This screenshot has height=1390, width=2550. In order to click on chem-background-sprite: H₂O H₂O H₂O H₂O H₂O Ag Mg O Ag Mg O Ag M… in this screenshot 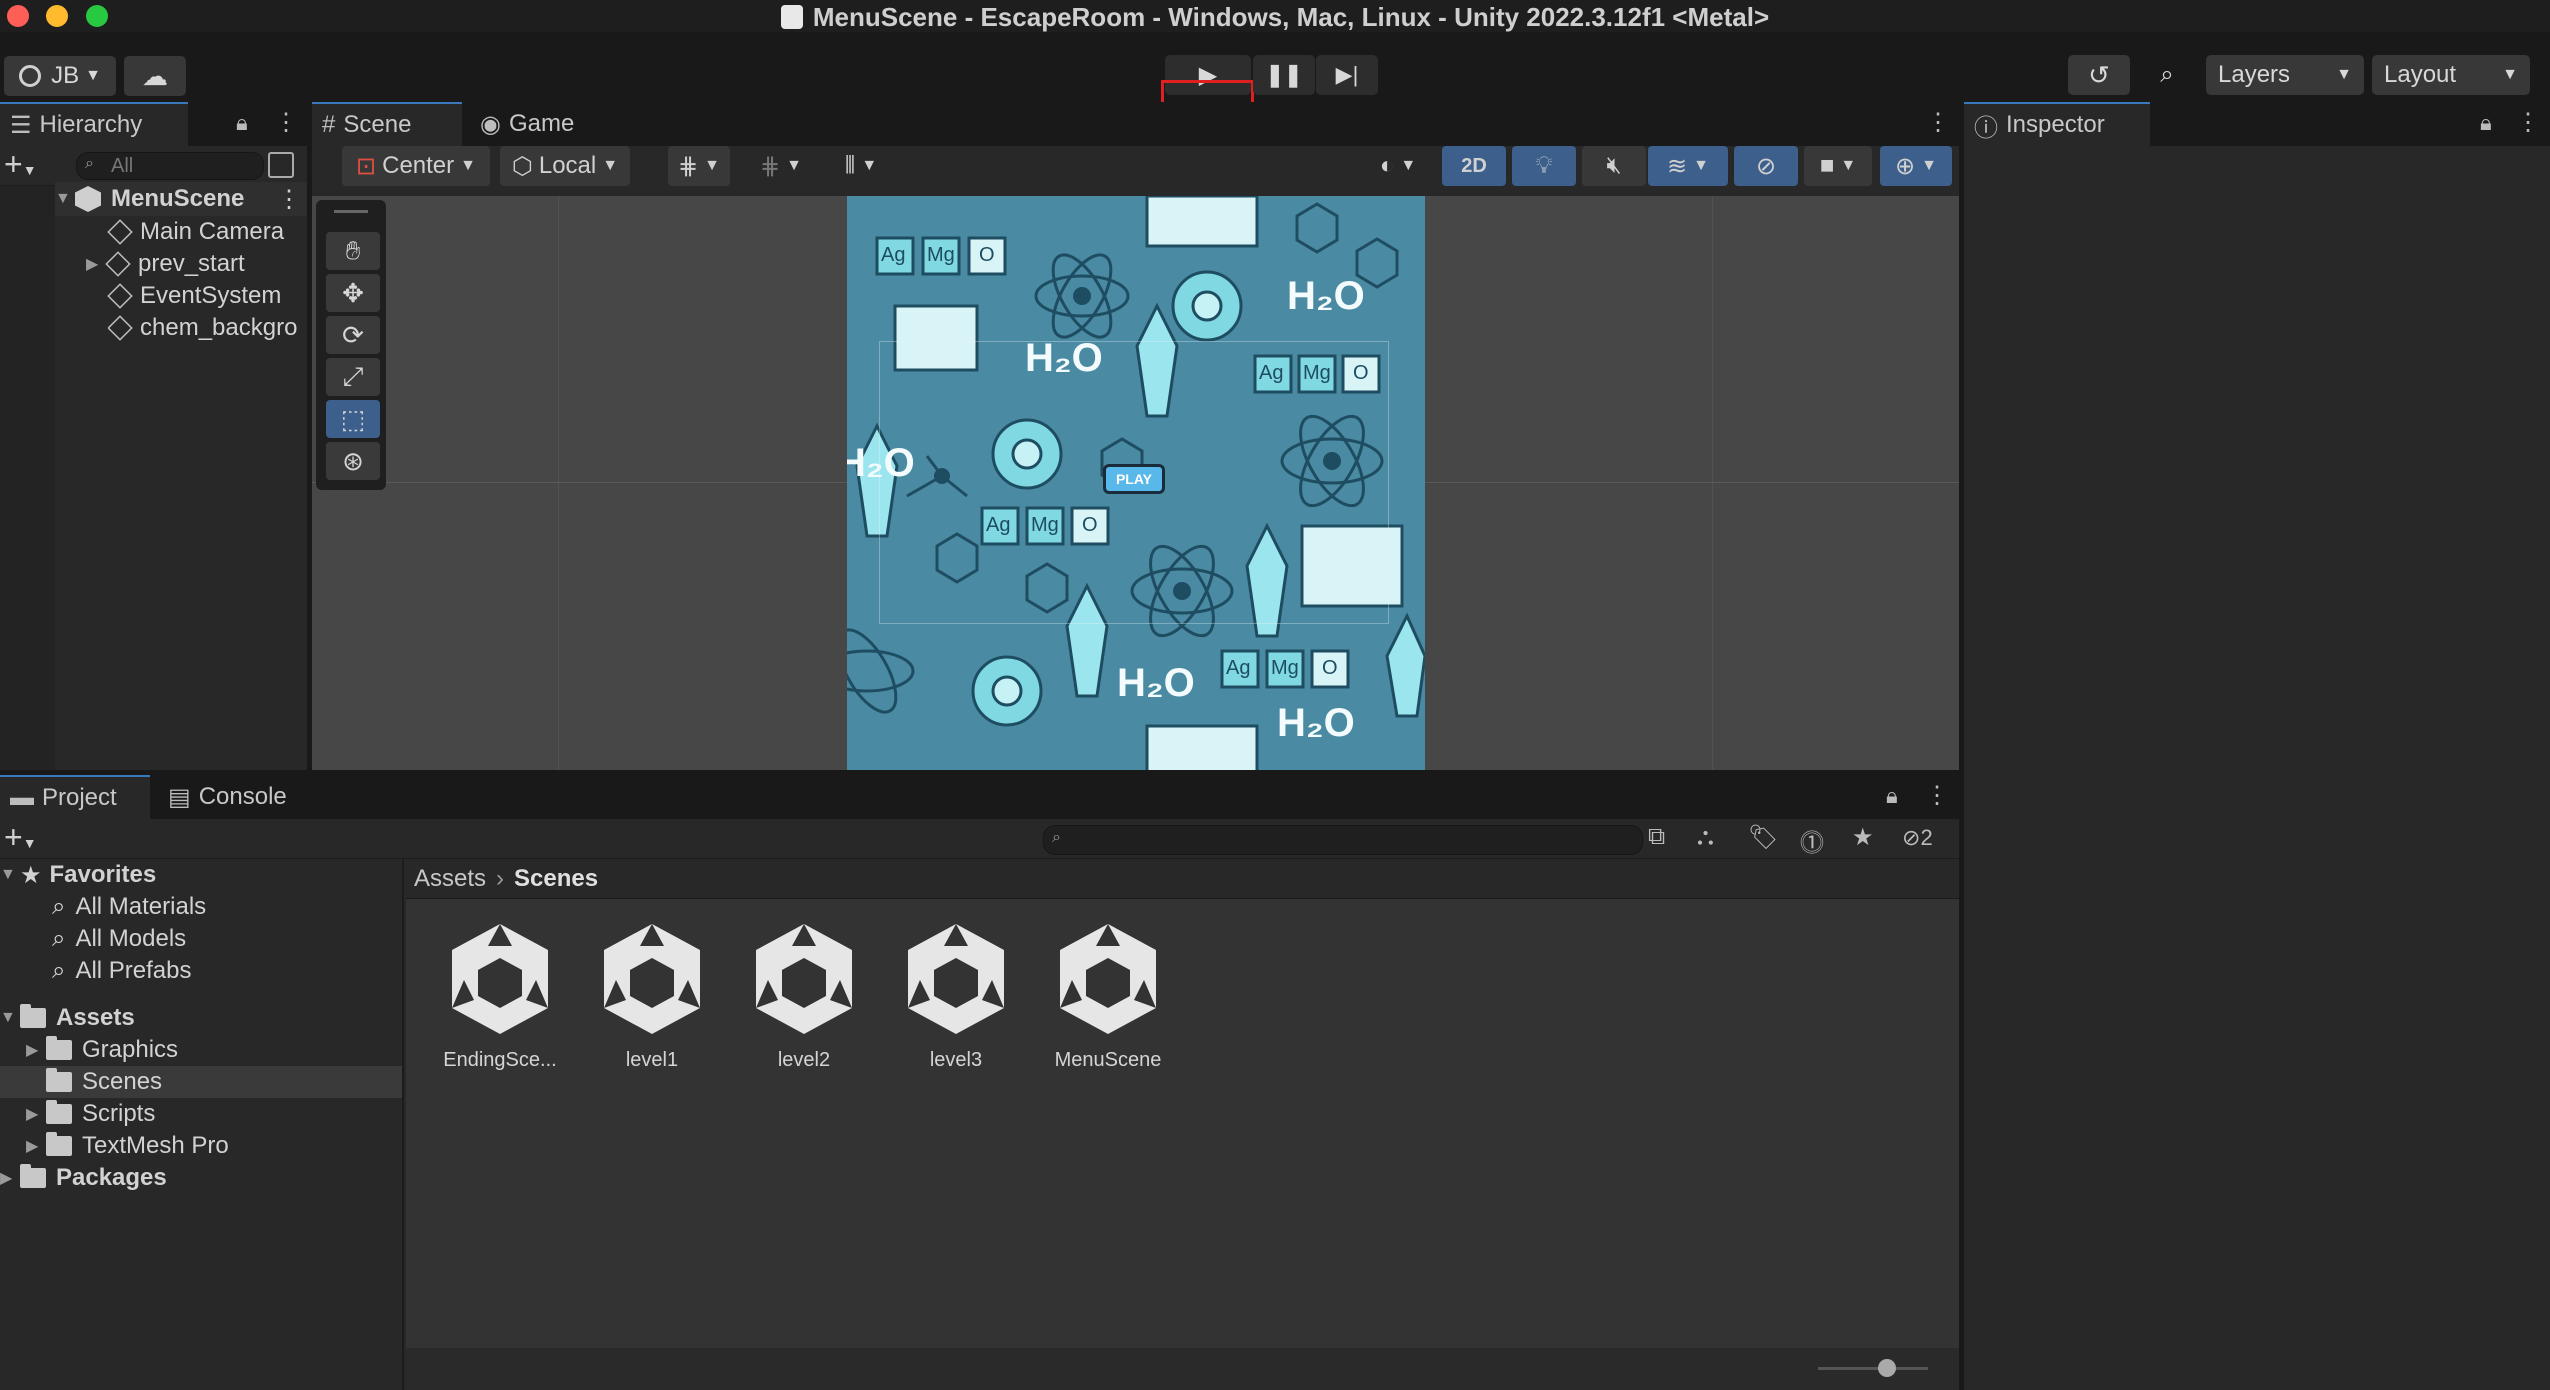, I will do `click(1136, 483)`.